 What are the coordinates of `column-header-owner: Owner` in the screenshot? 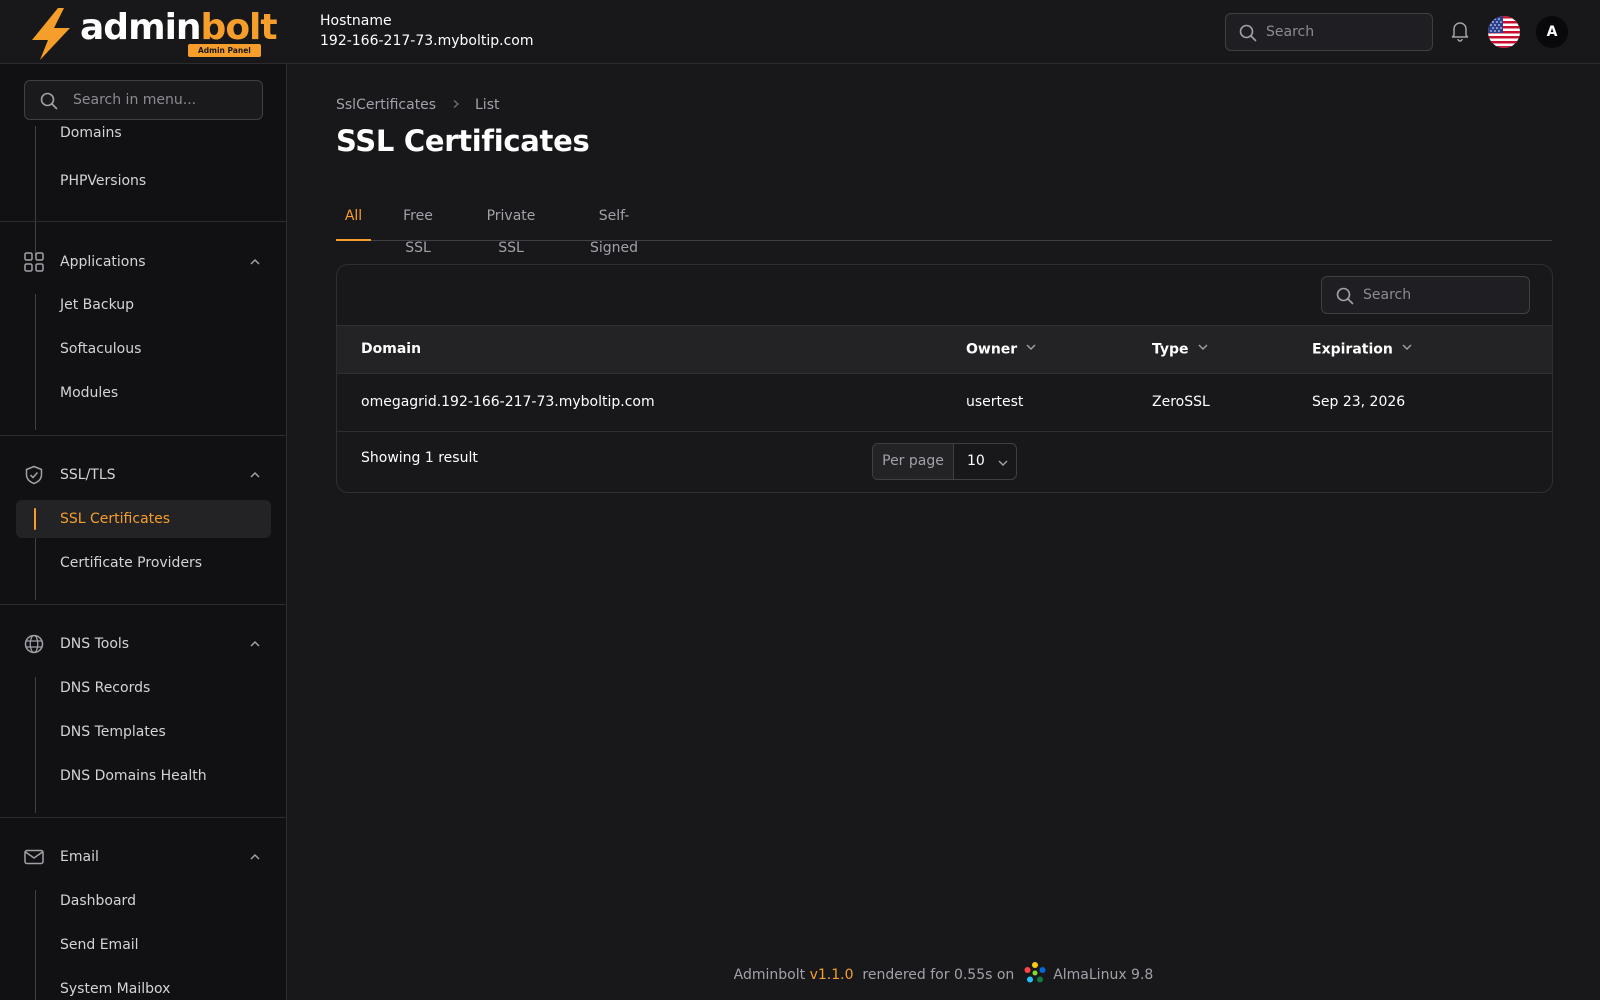 It's located at (1001, 350).